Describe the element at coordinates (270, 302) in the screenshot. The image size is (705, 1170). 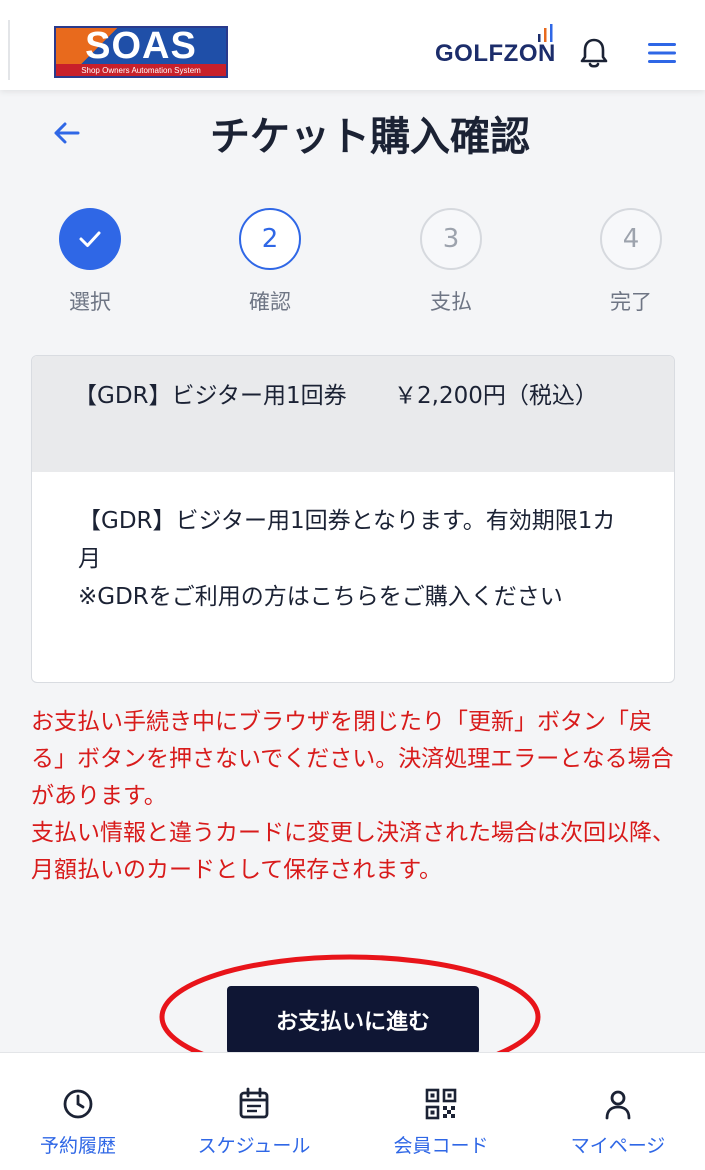
I see `step-label: 確認` at that location.